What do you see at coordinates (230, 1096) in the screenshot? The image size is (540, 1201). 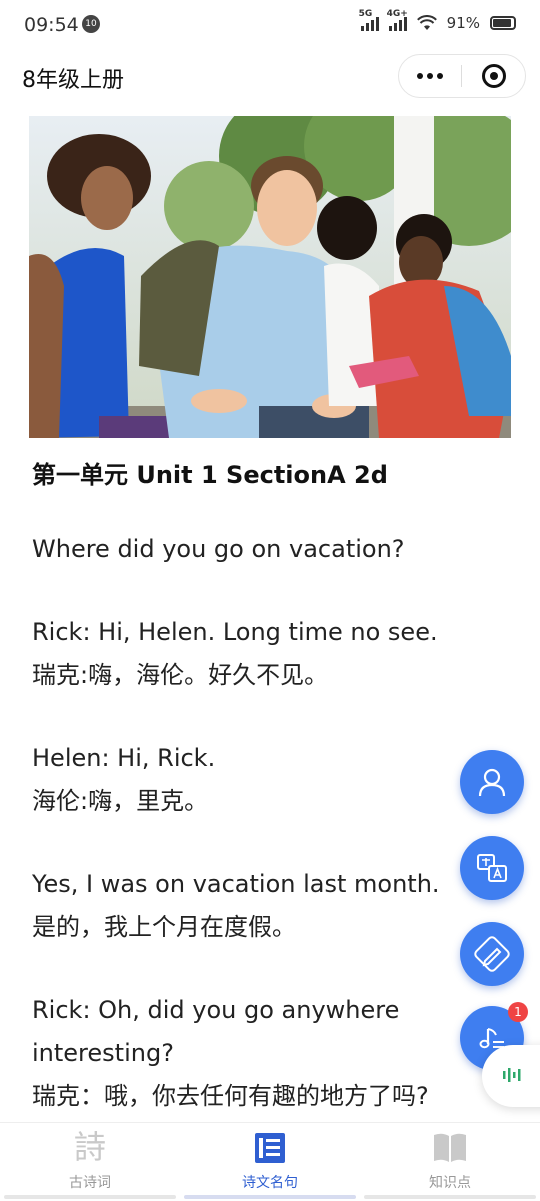 I see `dialog-line-zh: 瑞克：哦，你去任何有趣的地方了吗?` at bounding box center [230, 1096].